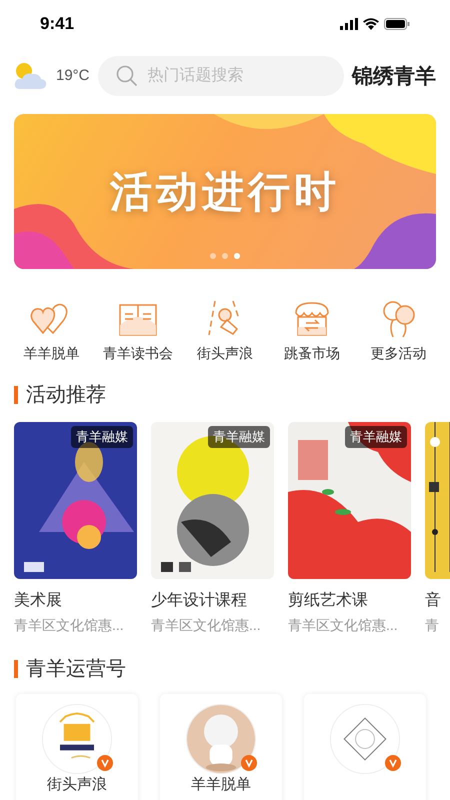 The height and width of the screenshot is (800, 450). Describe the element at coordinates (371, 24) in the screenshot. I see `wifi-icon` at that location.